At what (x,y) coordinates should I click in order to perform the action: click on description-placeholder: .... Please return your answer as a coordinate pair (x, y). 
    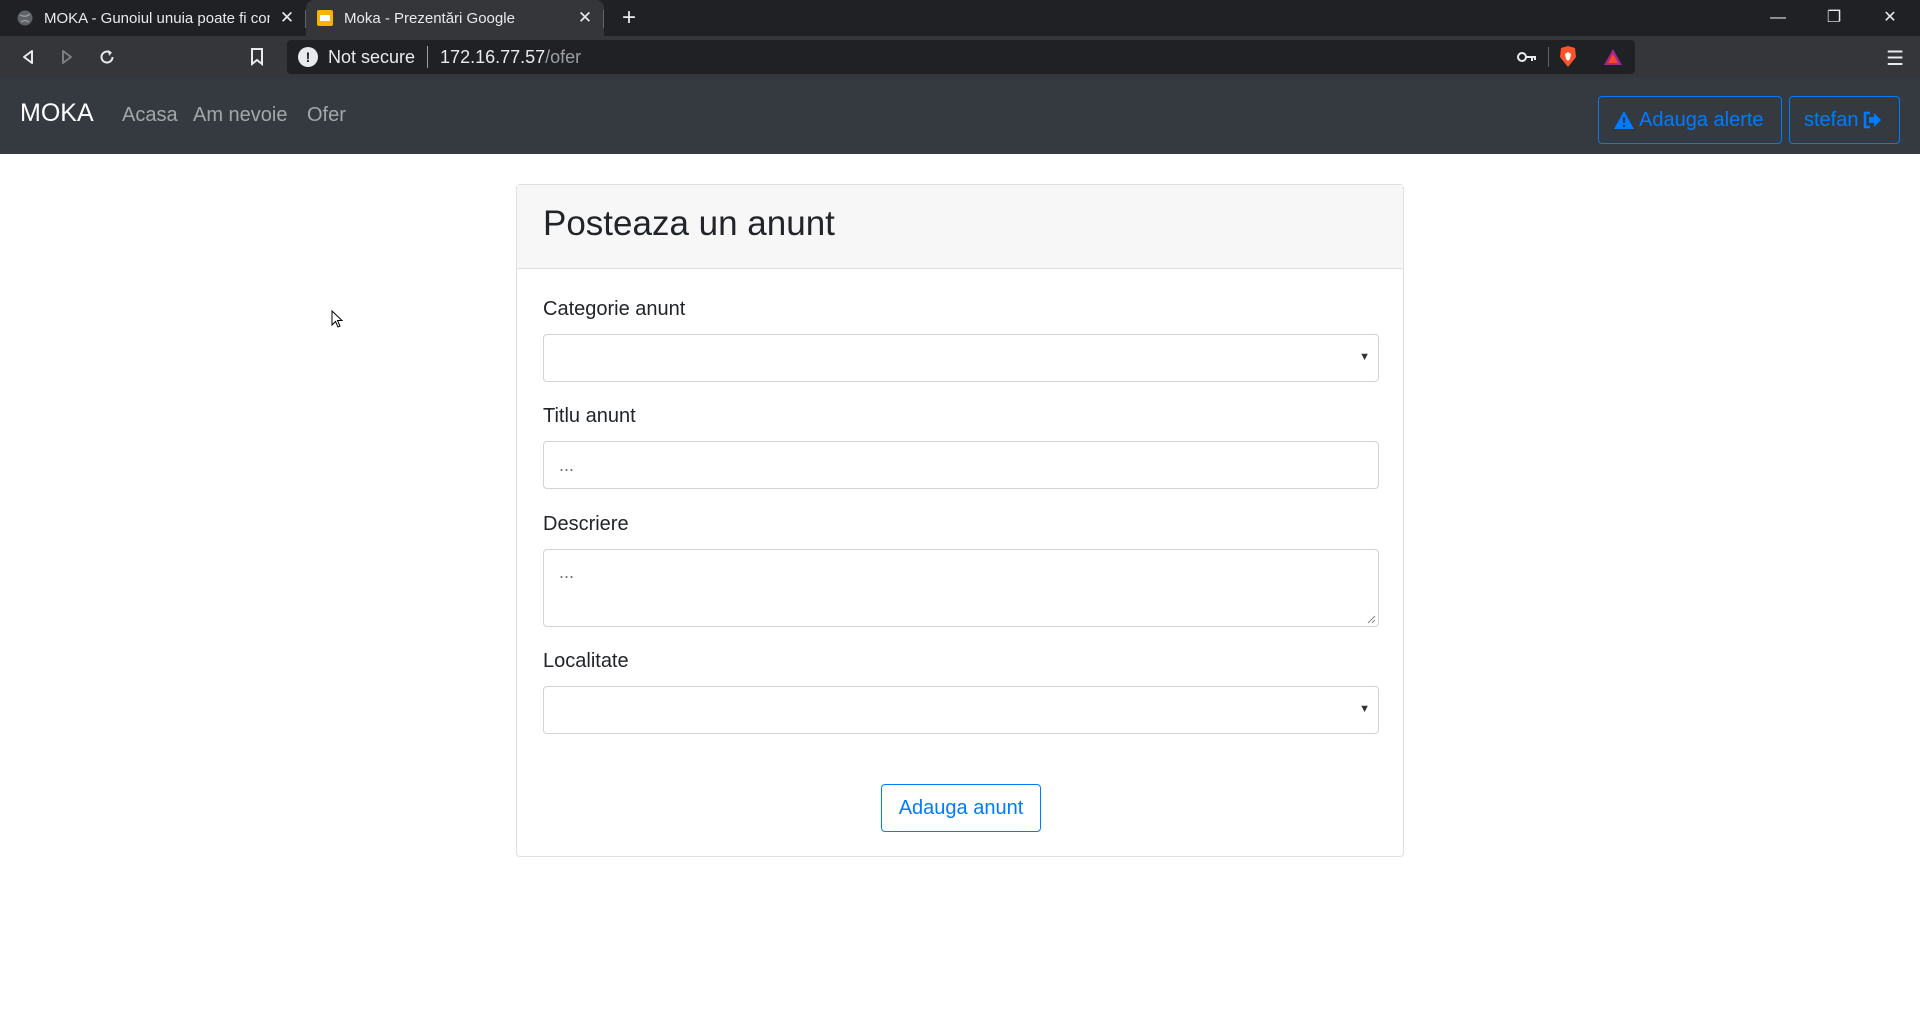
    Looking at the image, I should click on (567, 572).